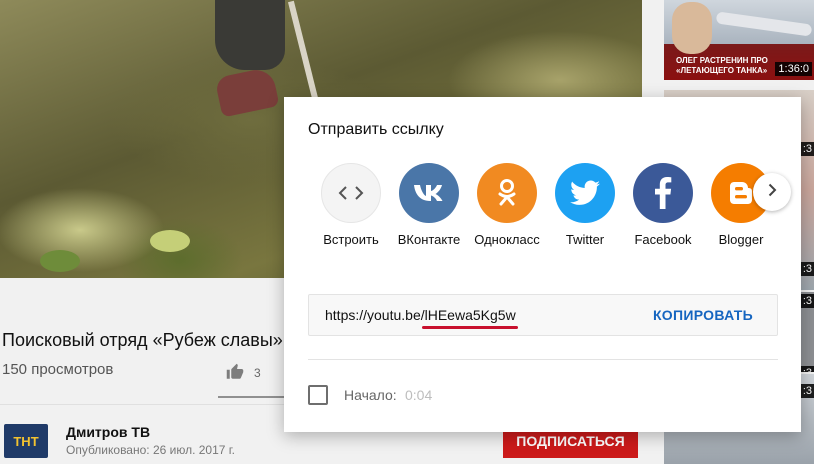 The image size is (814, 464). What do you see at coordinates (418, 395) in the screenshot?
I see `start-time-input: 0:04` at bounding box center [418, 395].